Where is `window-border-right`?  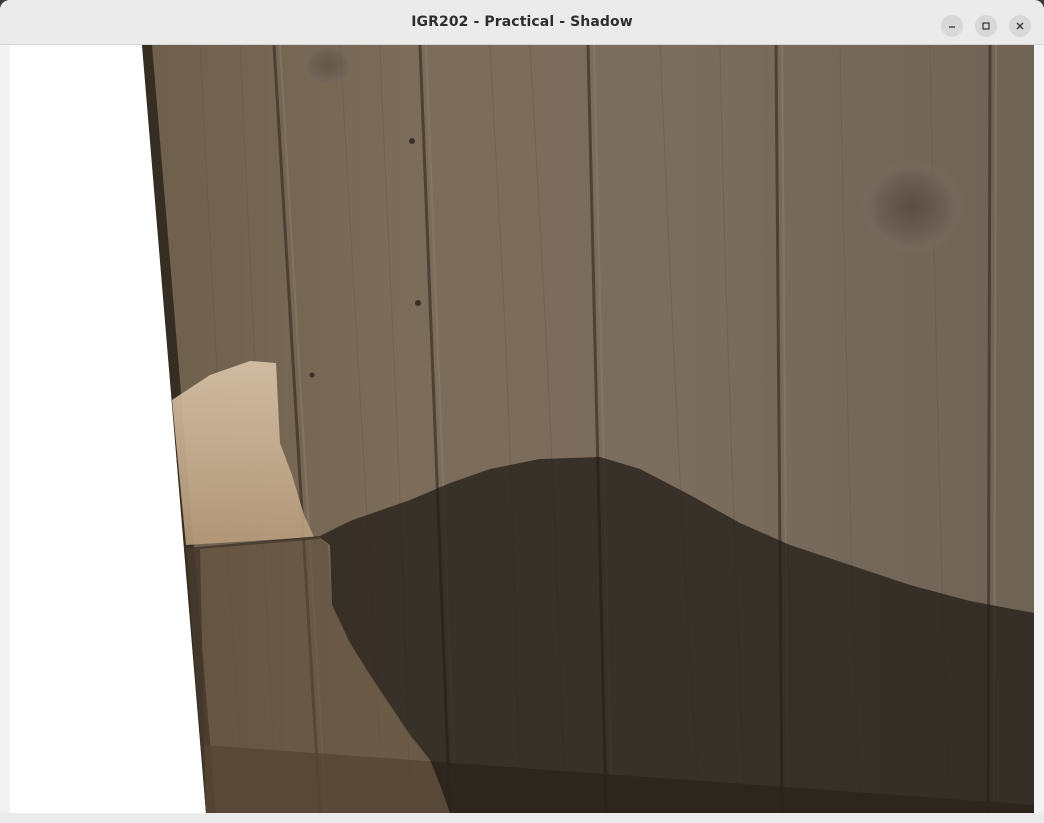 window-border-right is located at coordinates (1039, 429).